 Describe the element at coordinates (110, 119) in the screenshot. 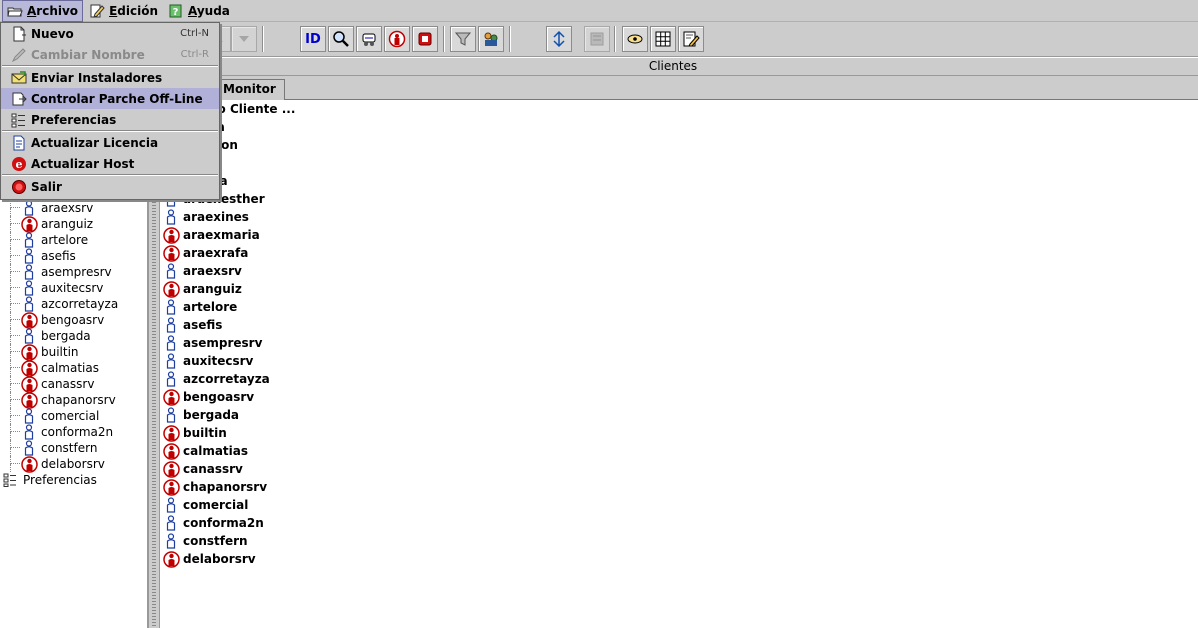

I see `menu-item-preferencias: Preferencias` at that location.